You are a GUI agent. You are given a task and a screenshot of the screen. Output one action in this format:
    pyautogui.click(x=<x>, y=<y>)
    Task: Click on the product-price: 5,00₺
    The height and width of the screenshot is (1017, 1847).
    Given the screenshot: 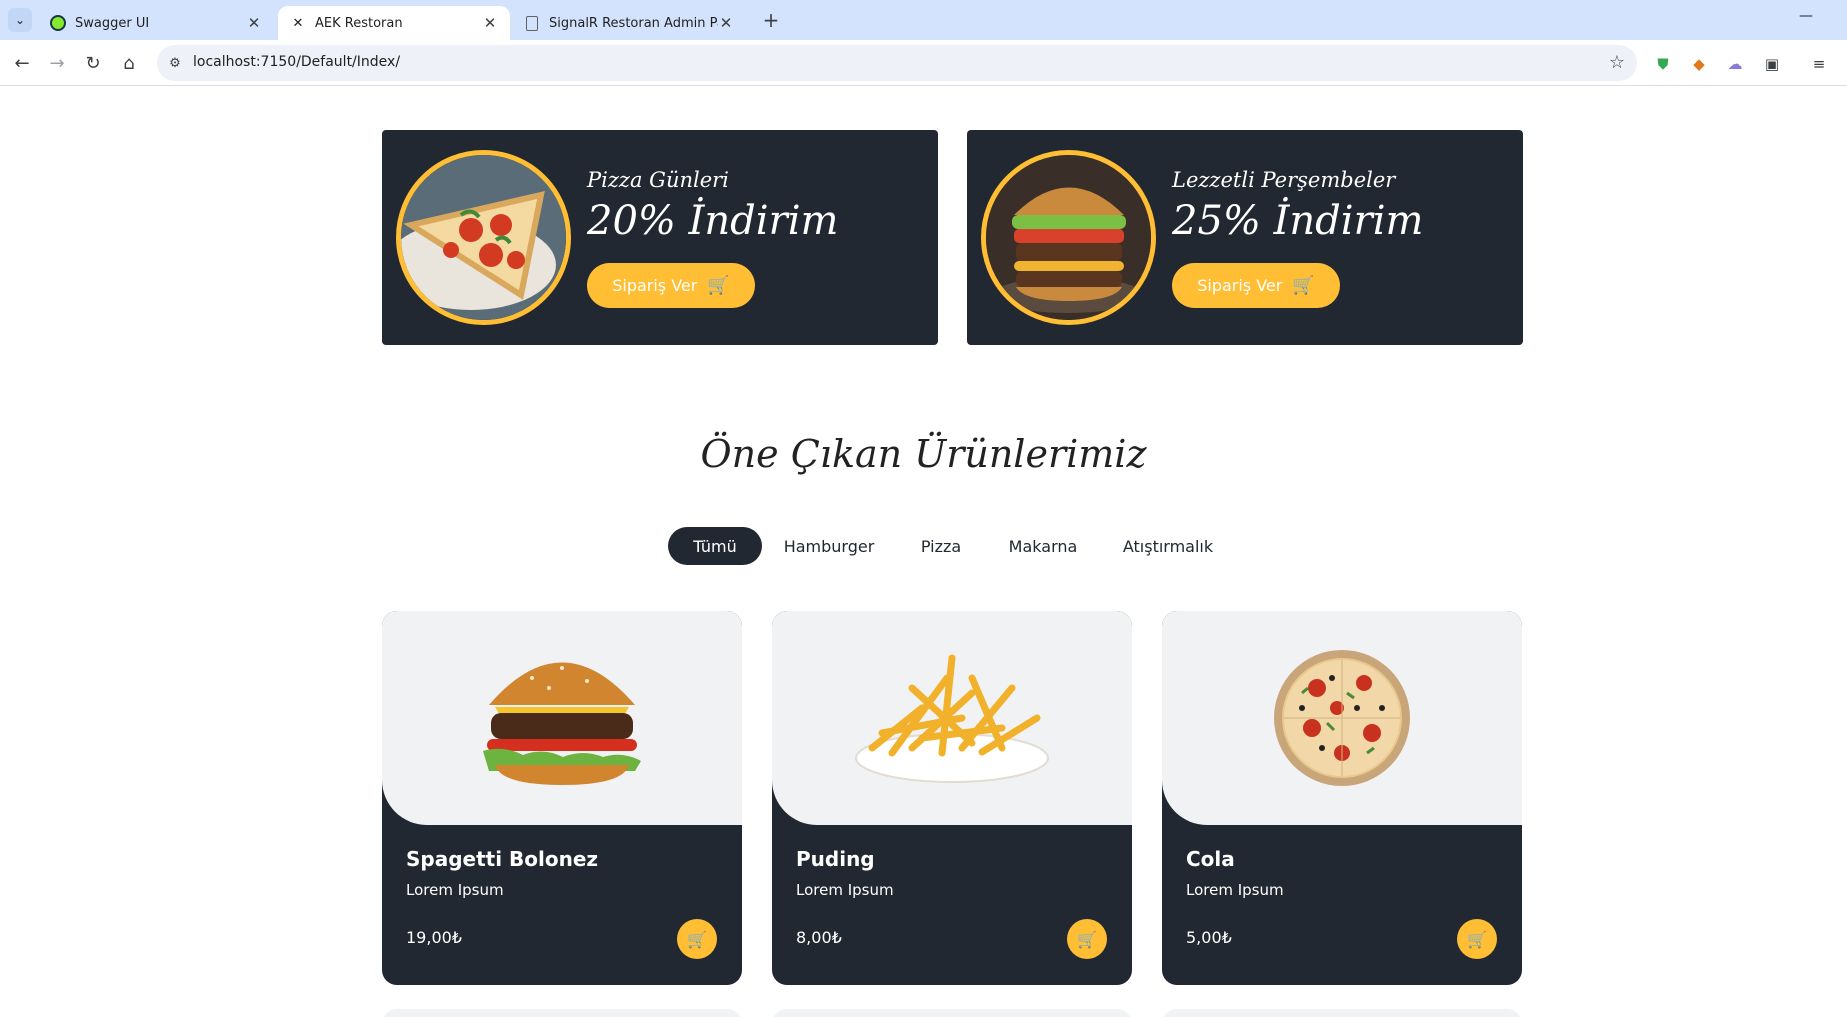 What is the action you would take?
    pyautogui.click(x=1209, y=937)
    